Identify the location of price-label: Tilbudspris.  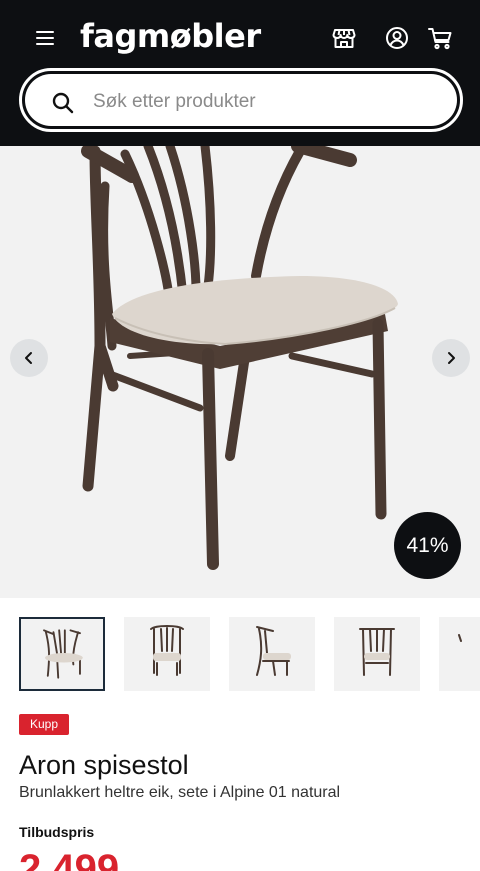
(57, 832).